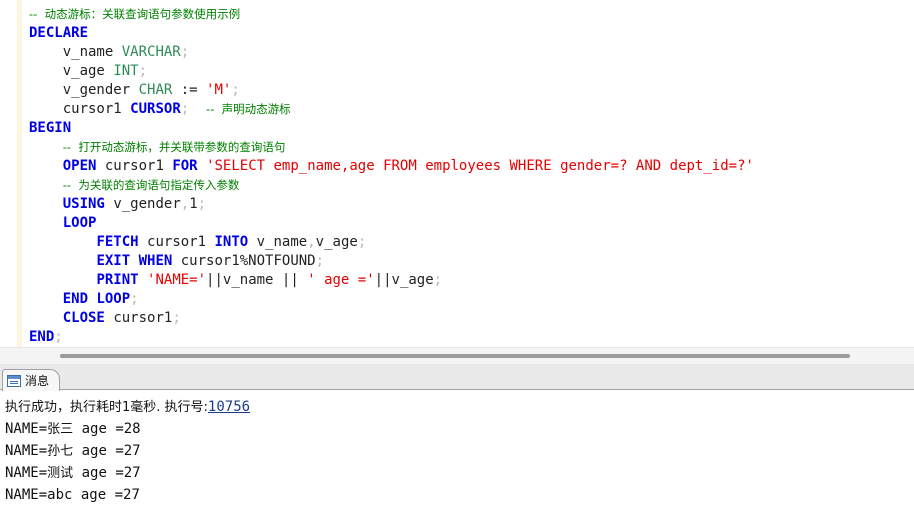 The width and height of the screenshot is (914, 516). I want to click on code-line: BEGIN, so click(471, 128).